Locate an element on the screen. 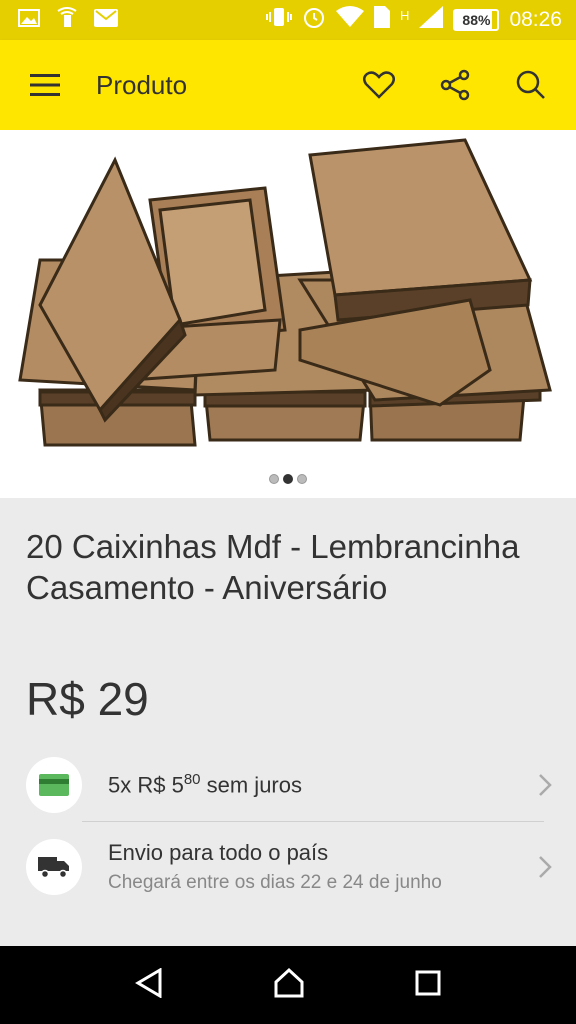 The width and height of the screenshot is (576, 1024). status-bar: H 88% 08:26 is located at coordinates (288, 20).